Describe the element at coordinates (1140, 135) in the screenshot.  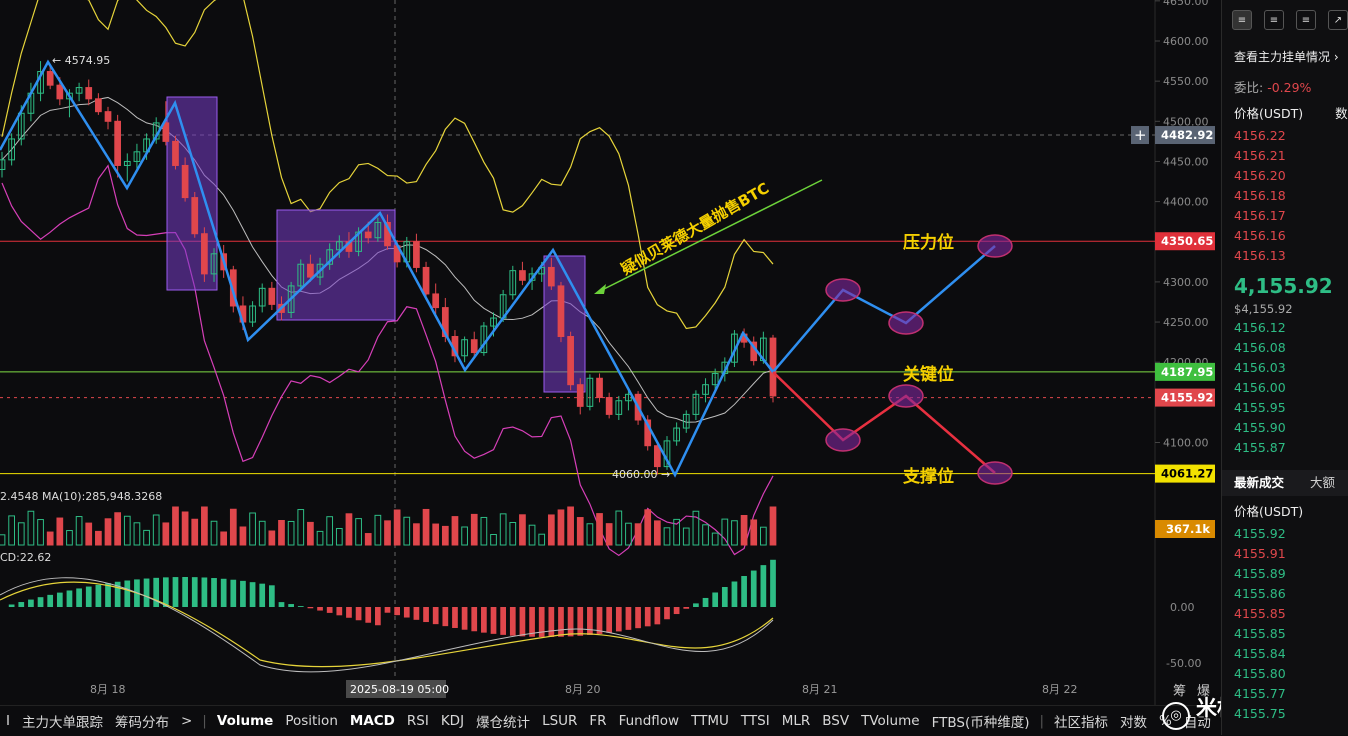
I see `add-alert-icon: +` at that location.